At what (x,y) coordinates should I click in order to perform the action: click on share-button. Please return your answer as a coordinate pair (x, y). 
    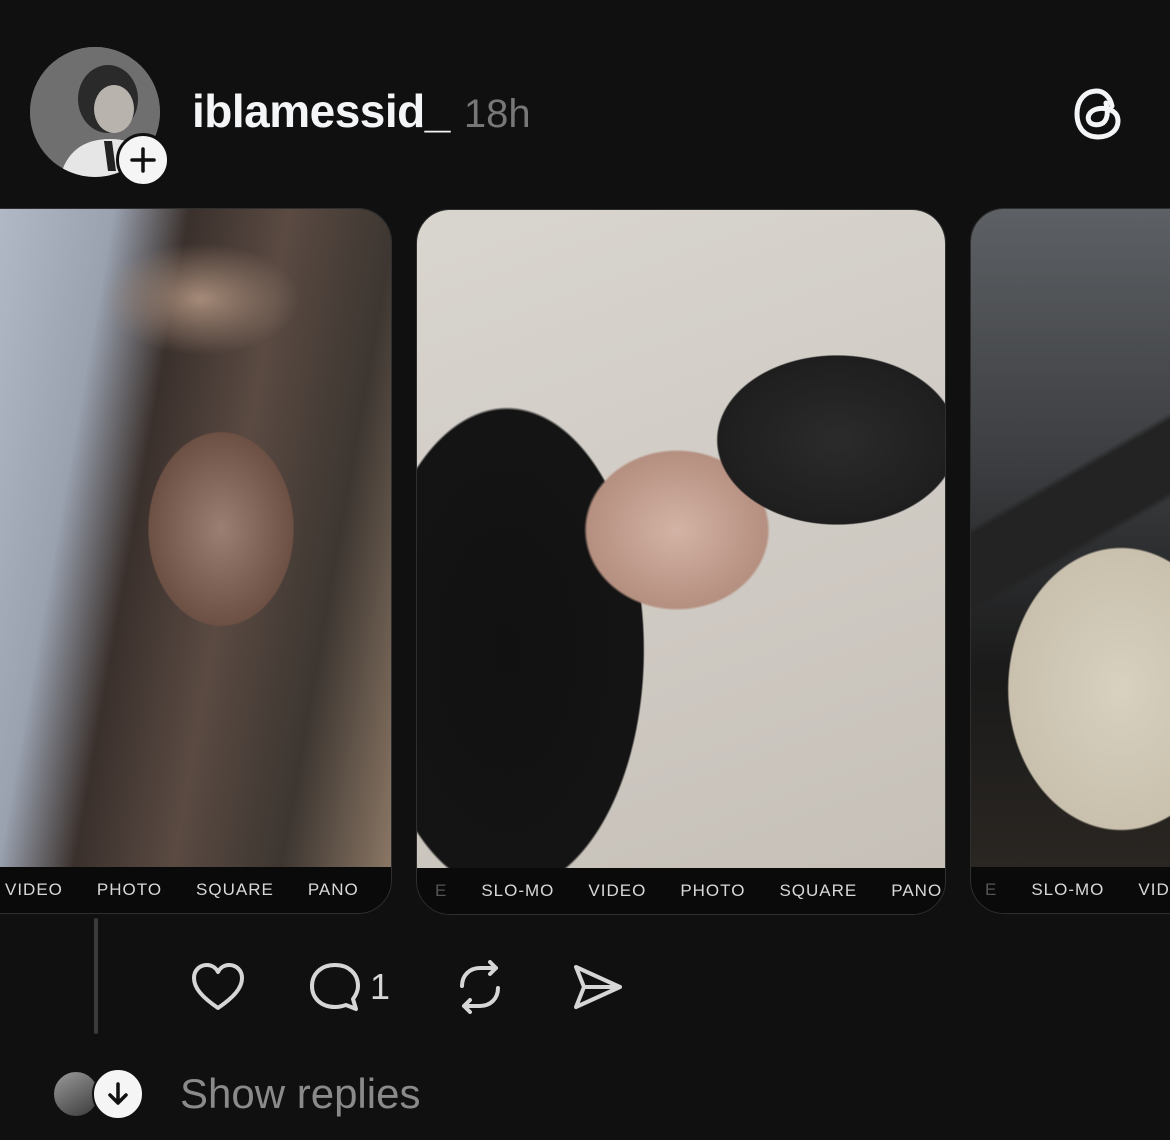
    Looking at the image, I should click on (597, 987).